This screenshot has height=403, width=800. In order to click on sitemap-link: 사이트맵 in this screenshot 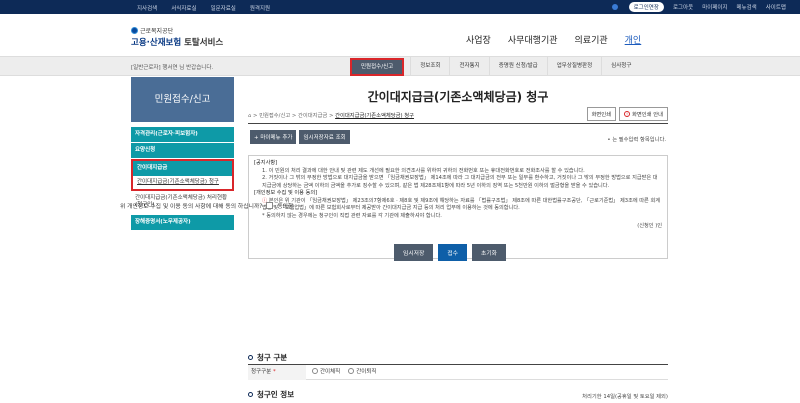, I will do `click(776, 7)`.